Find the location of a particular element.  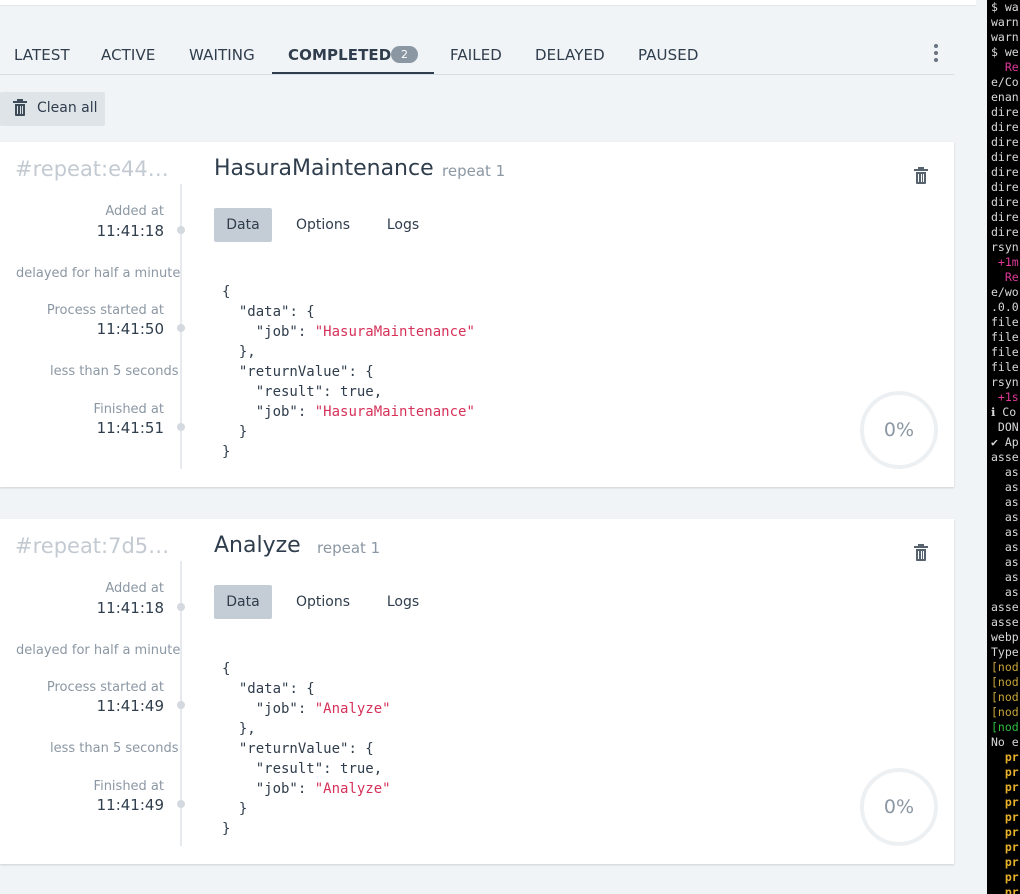

terminal-line: webp is located at coordinates (1005, 637).